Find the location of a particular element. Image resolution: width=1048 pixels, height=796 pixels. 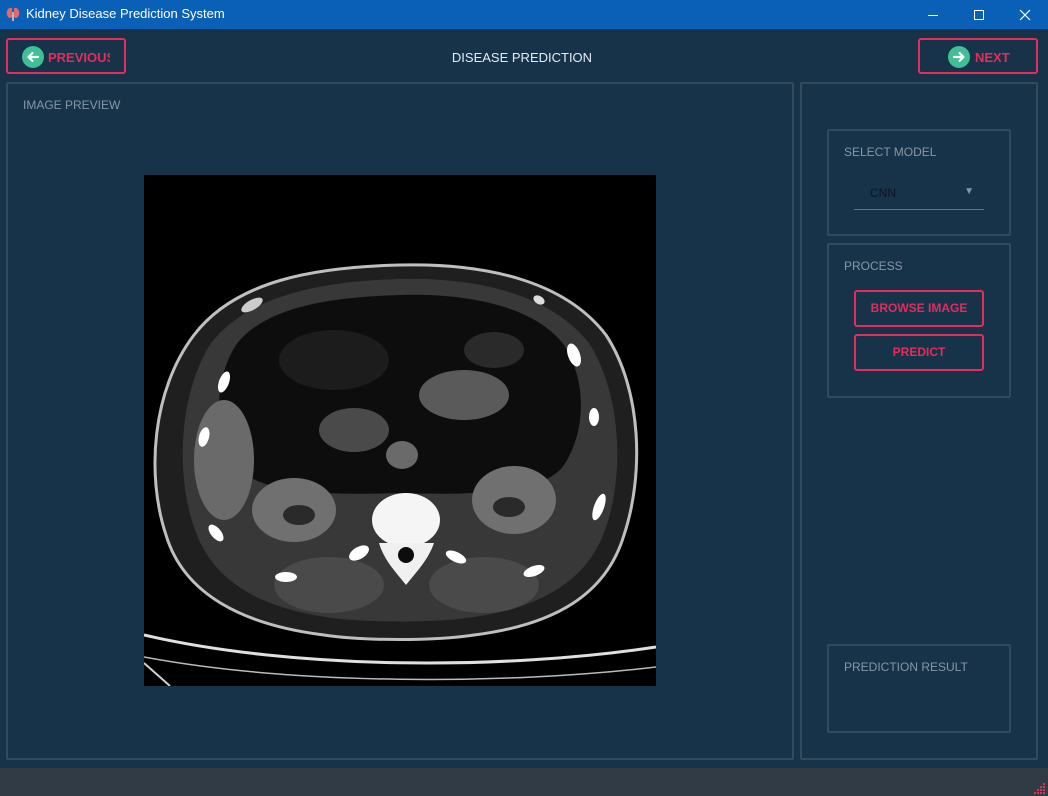

title-bar: Kidney Disease Prediction System is located at coordinates (524, 14).